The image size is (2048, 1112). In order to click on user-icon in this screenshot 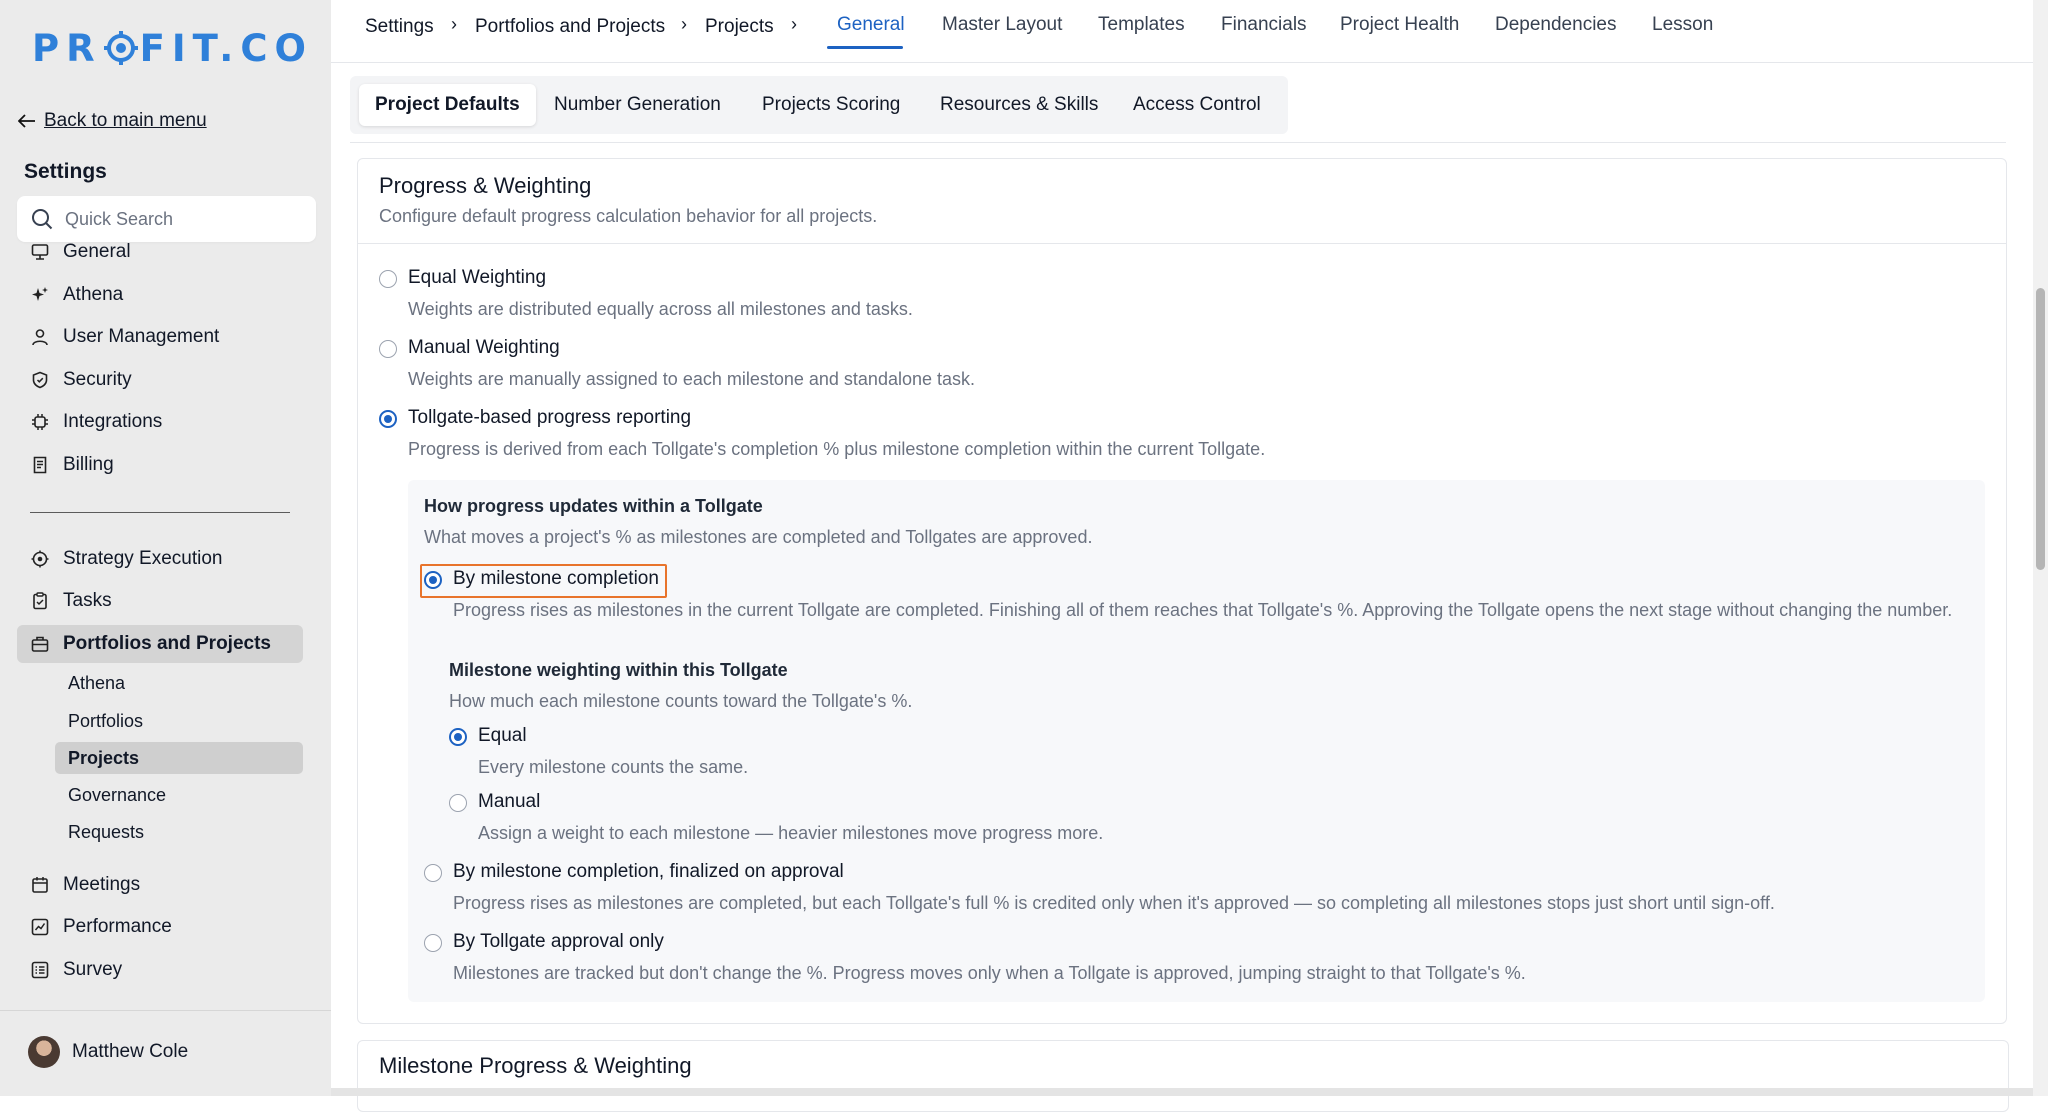, I will do `click(40, 337)`.